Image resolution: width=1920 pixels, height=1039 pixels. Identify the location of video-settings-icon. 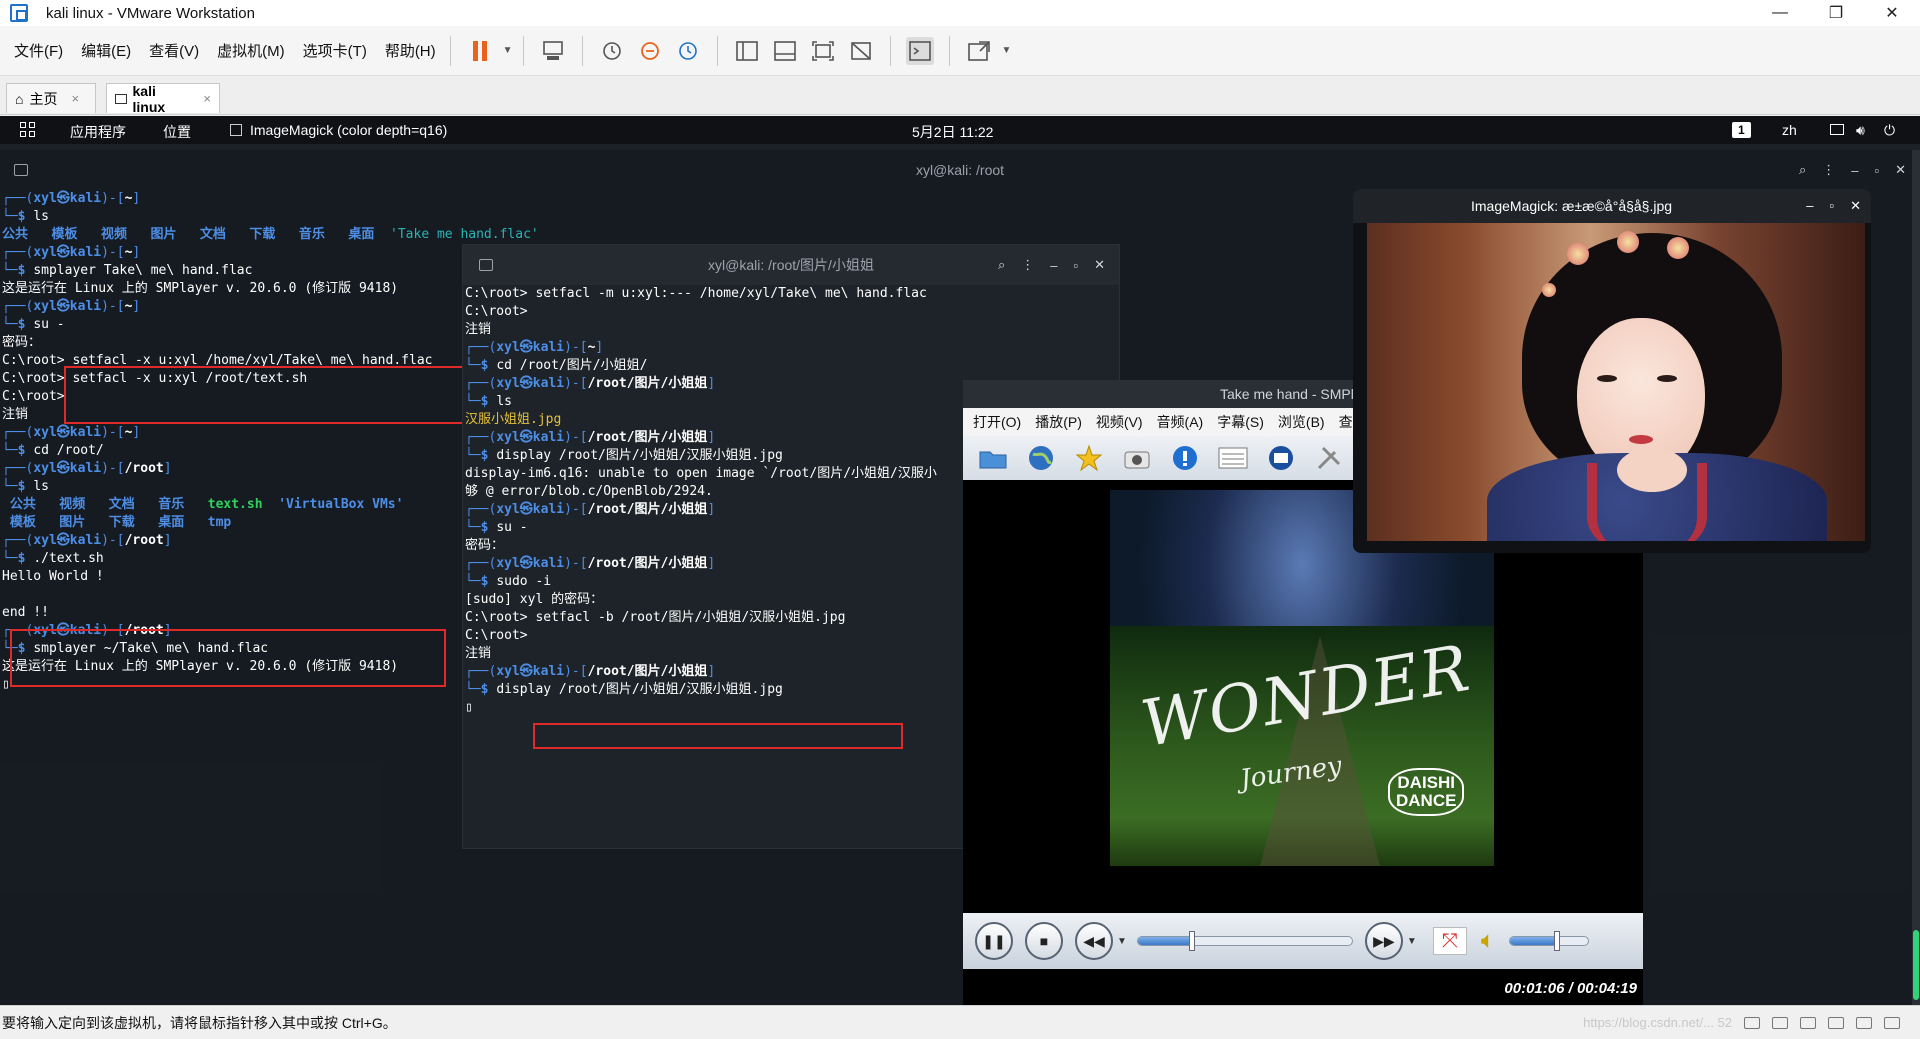
(1281, 458).